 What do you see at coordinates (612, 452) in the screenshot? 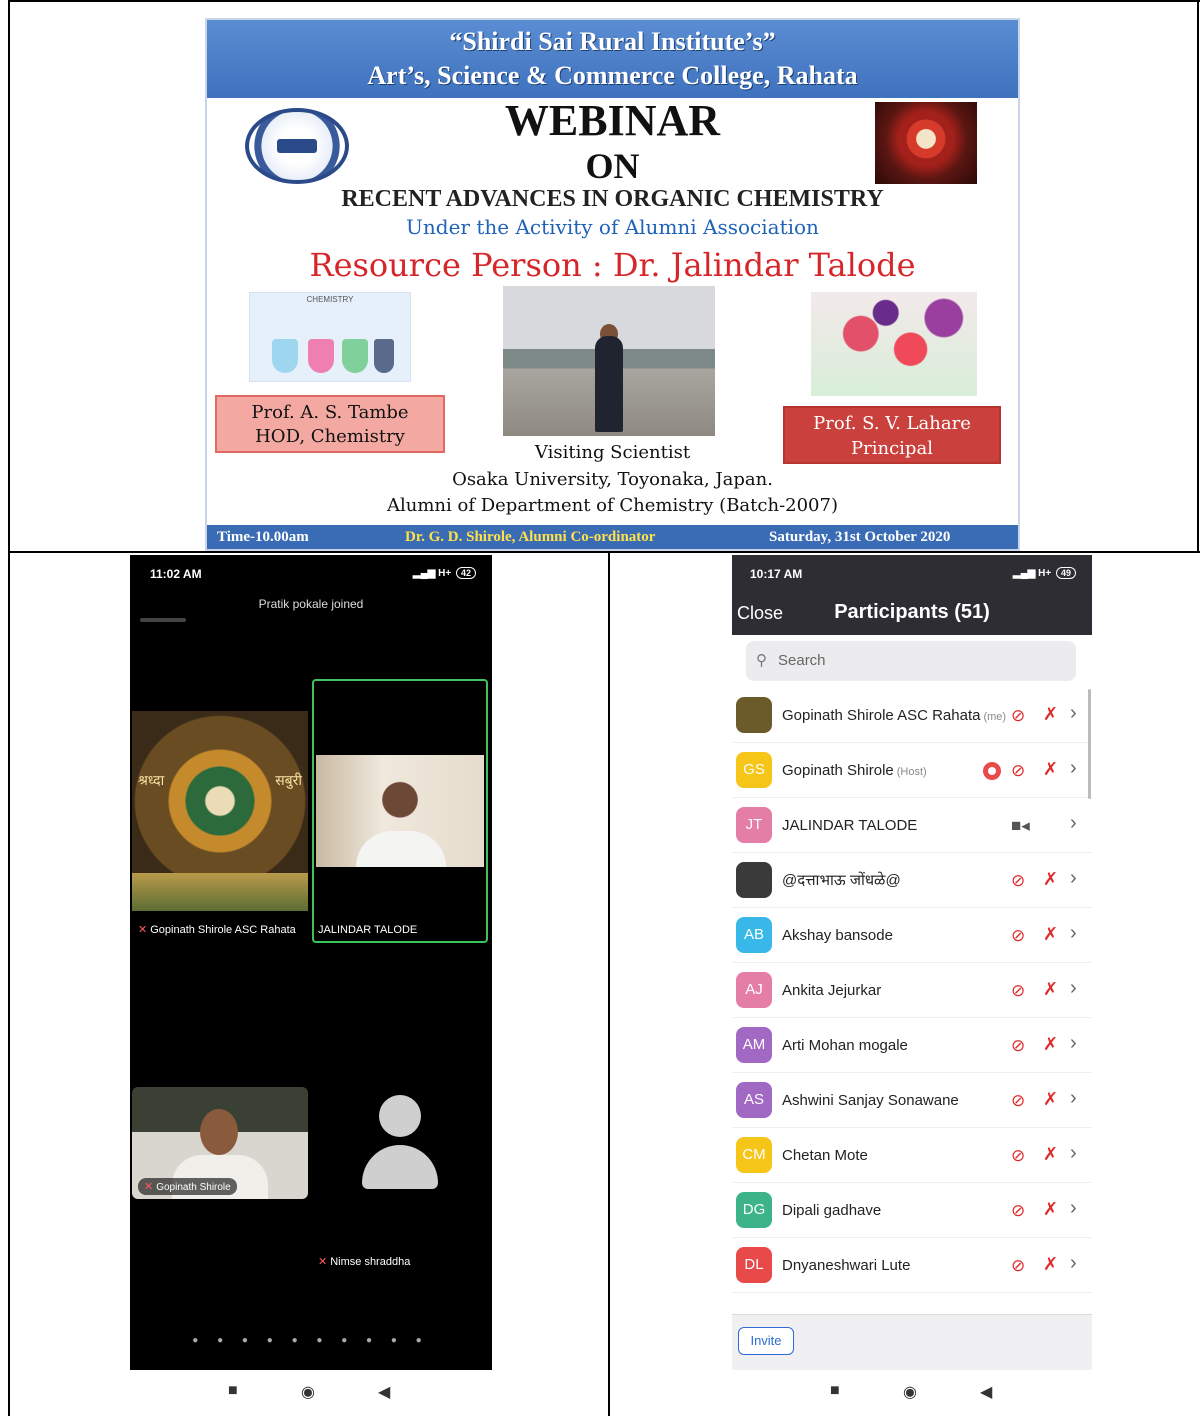
I see `visiting-scientist: Visiting Scientist` at bounding box center [612, 452].